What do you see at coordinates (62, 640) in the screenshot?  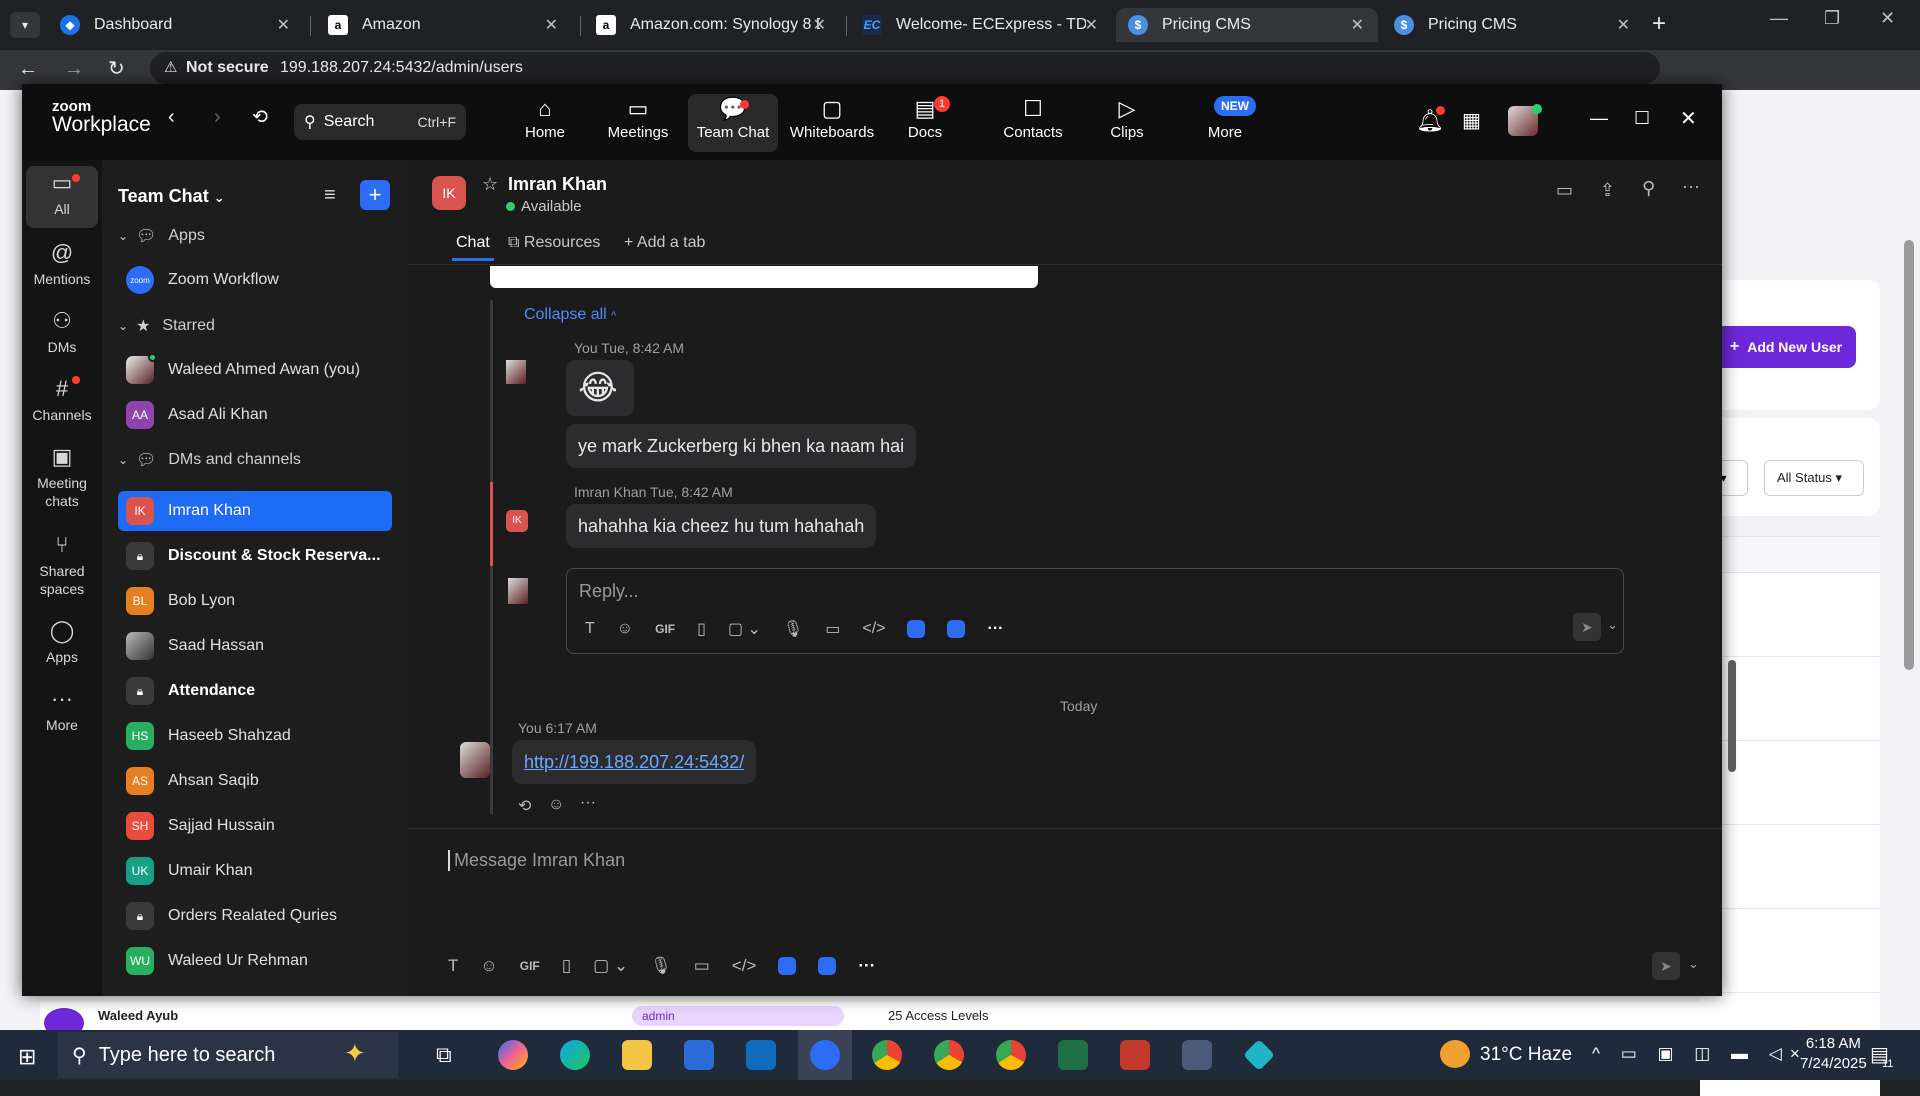 I see `rail-apps: ◯ Apps` at bounding box center [62, 640].